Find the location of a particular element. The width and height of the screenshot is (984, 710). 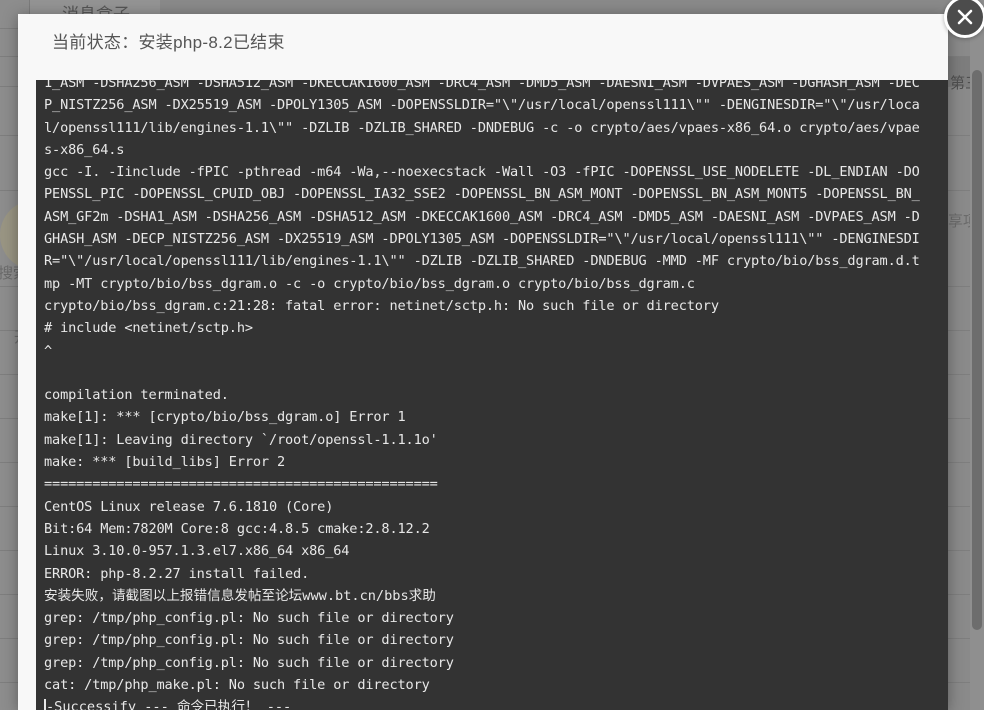

close-icon is located at coordinates (965, 17).